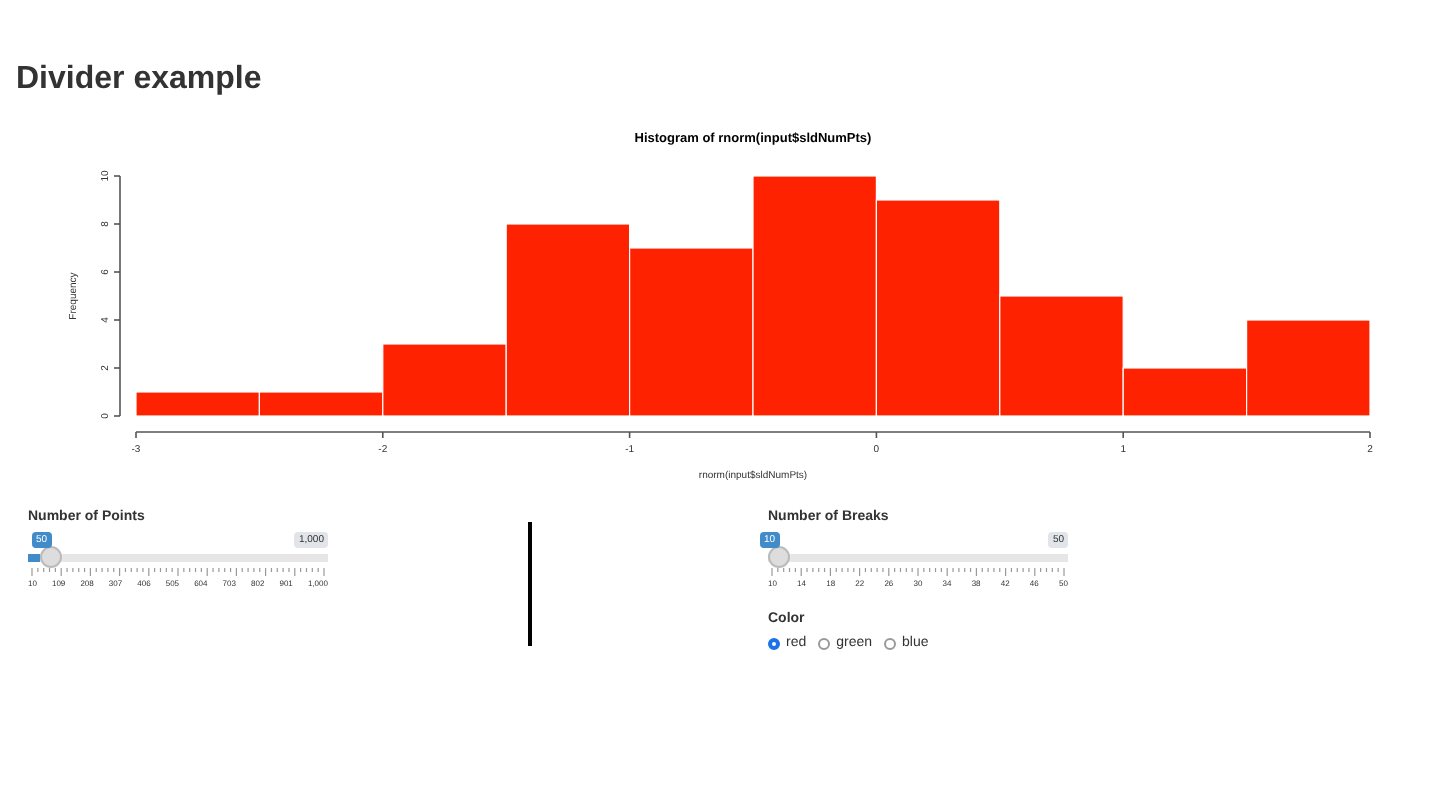 This screenshot has height=810, width=1440. I want to click on page-title: Divider example, so click(140, 80).